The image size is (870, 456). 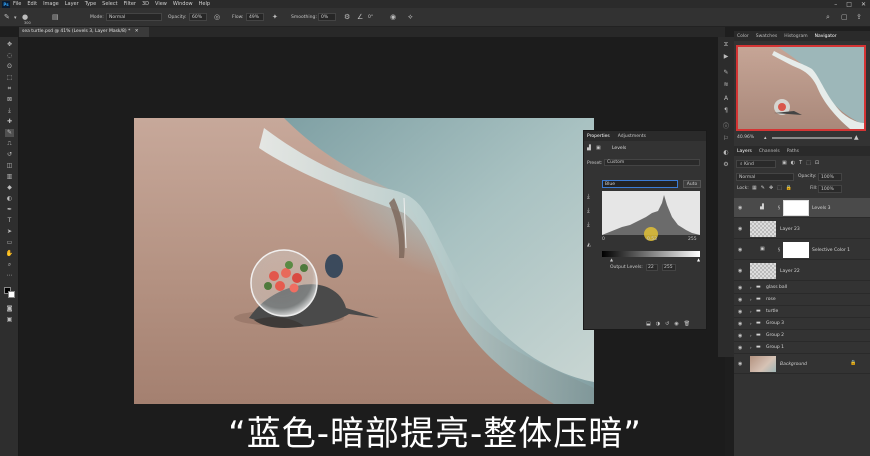 What do you see at coordinates (793, 151) in the screenshot?
I see `tab-paths: Paths` at bounding box center [793, 151].